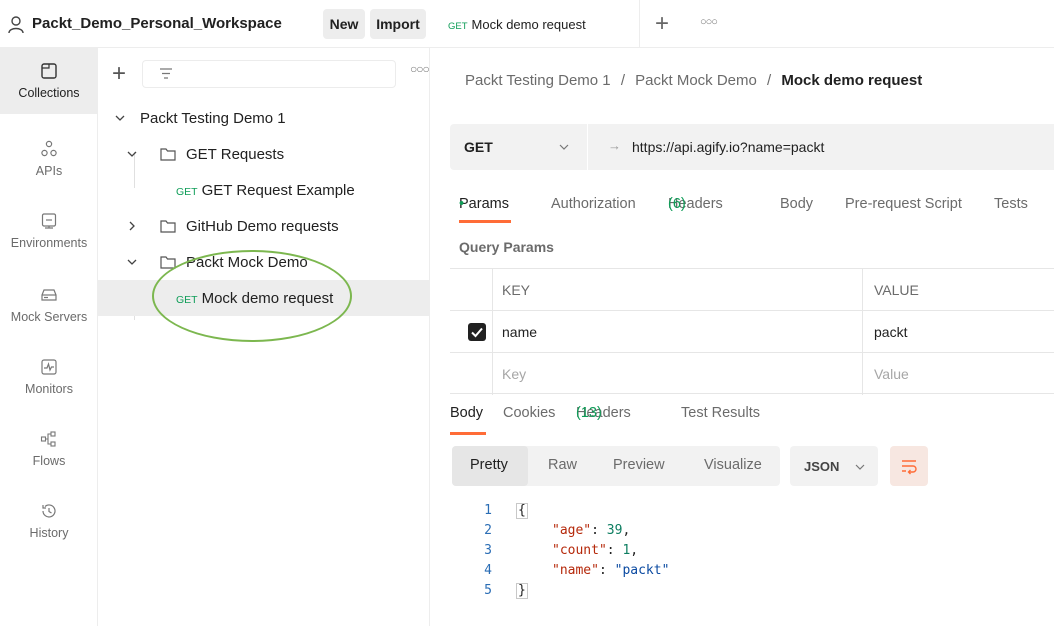 This screenshot has height=626, width=1054. Describe the element at coordinates (728, 147) in the screenshot. I see `url-input: https://api.agify.io?name=packt` at that location.